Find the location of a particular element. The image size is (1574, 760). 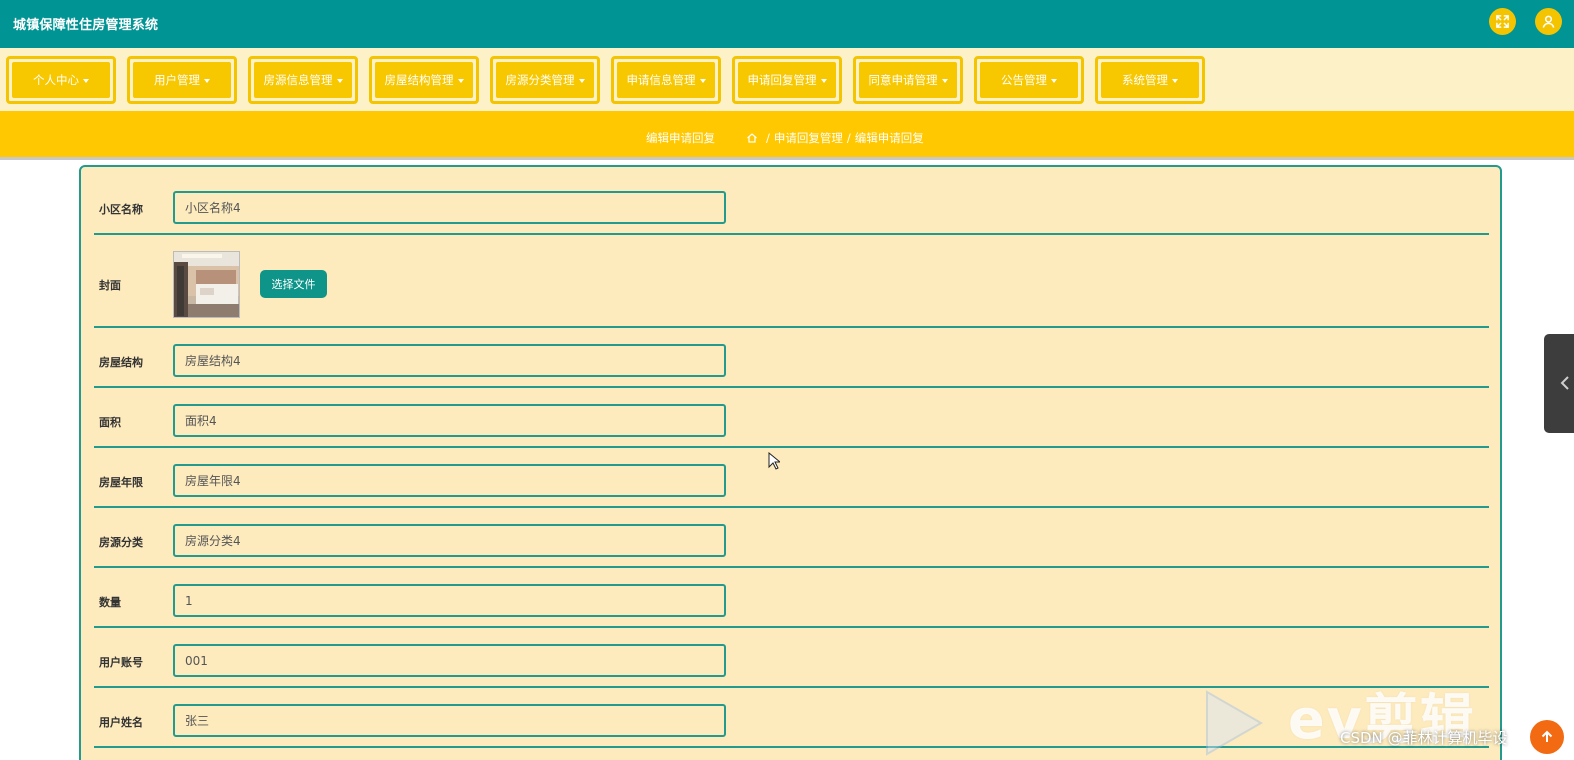

area-label: 面积 is located at coordinates (110, 422).